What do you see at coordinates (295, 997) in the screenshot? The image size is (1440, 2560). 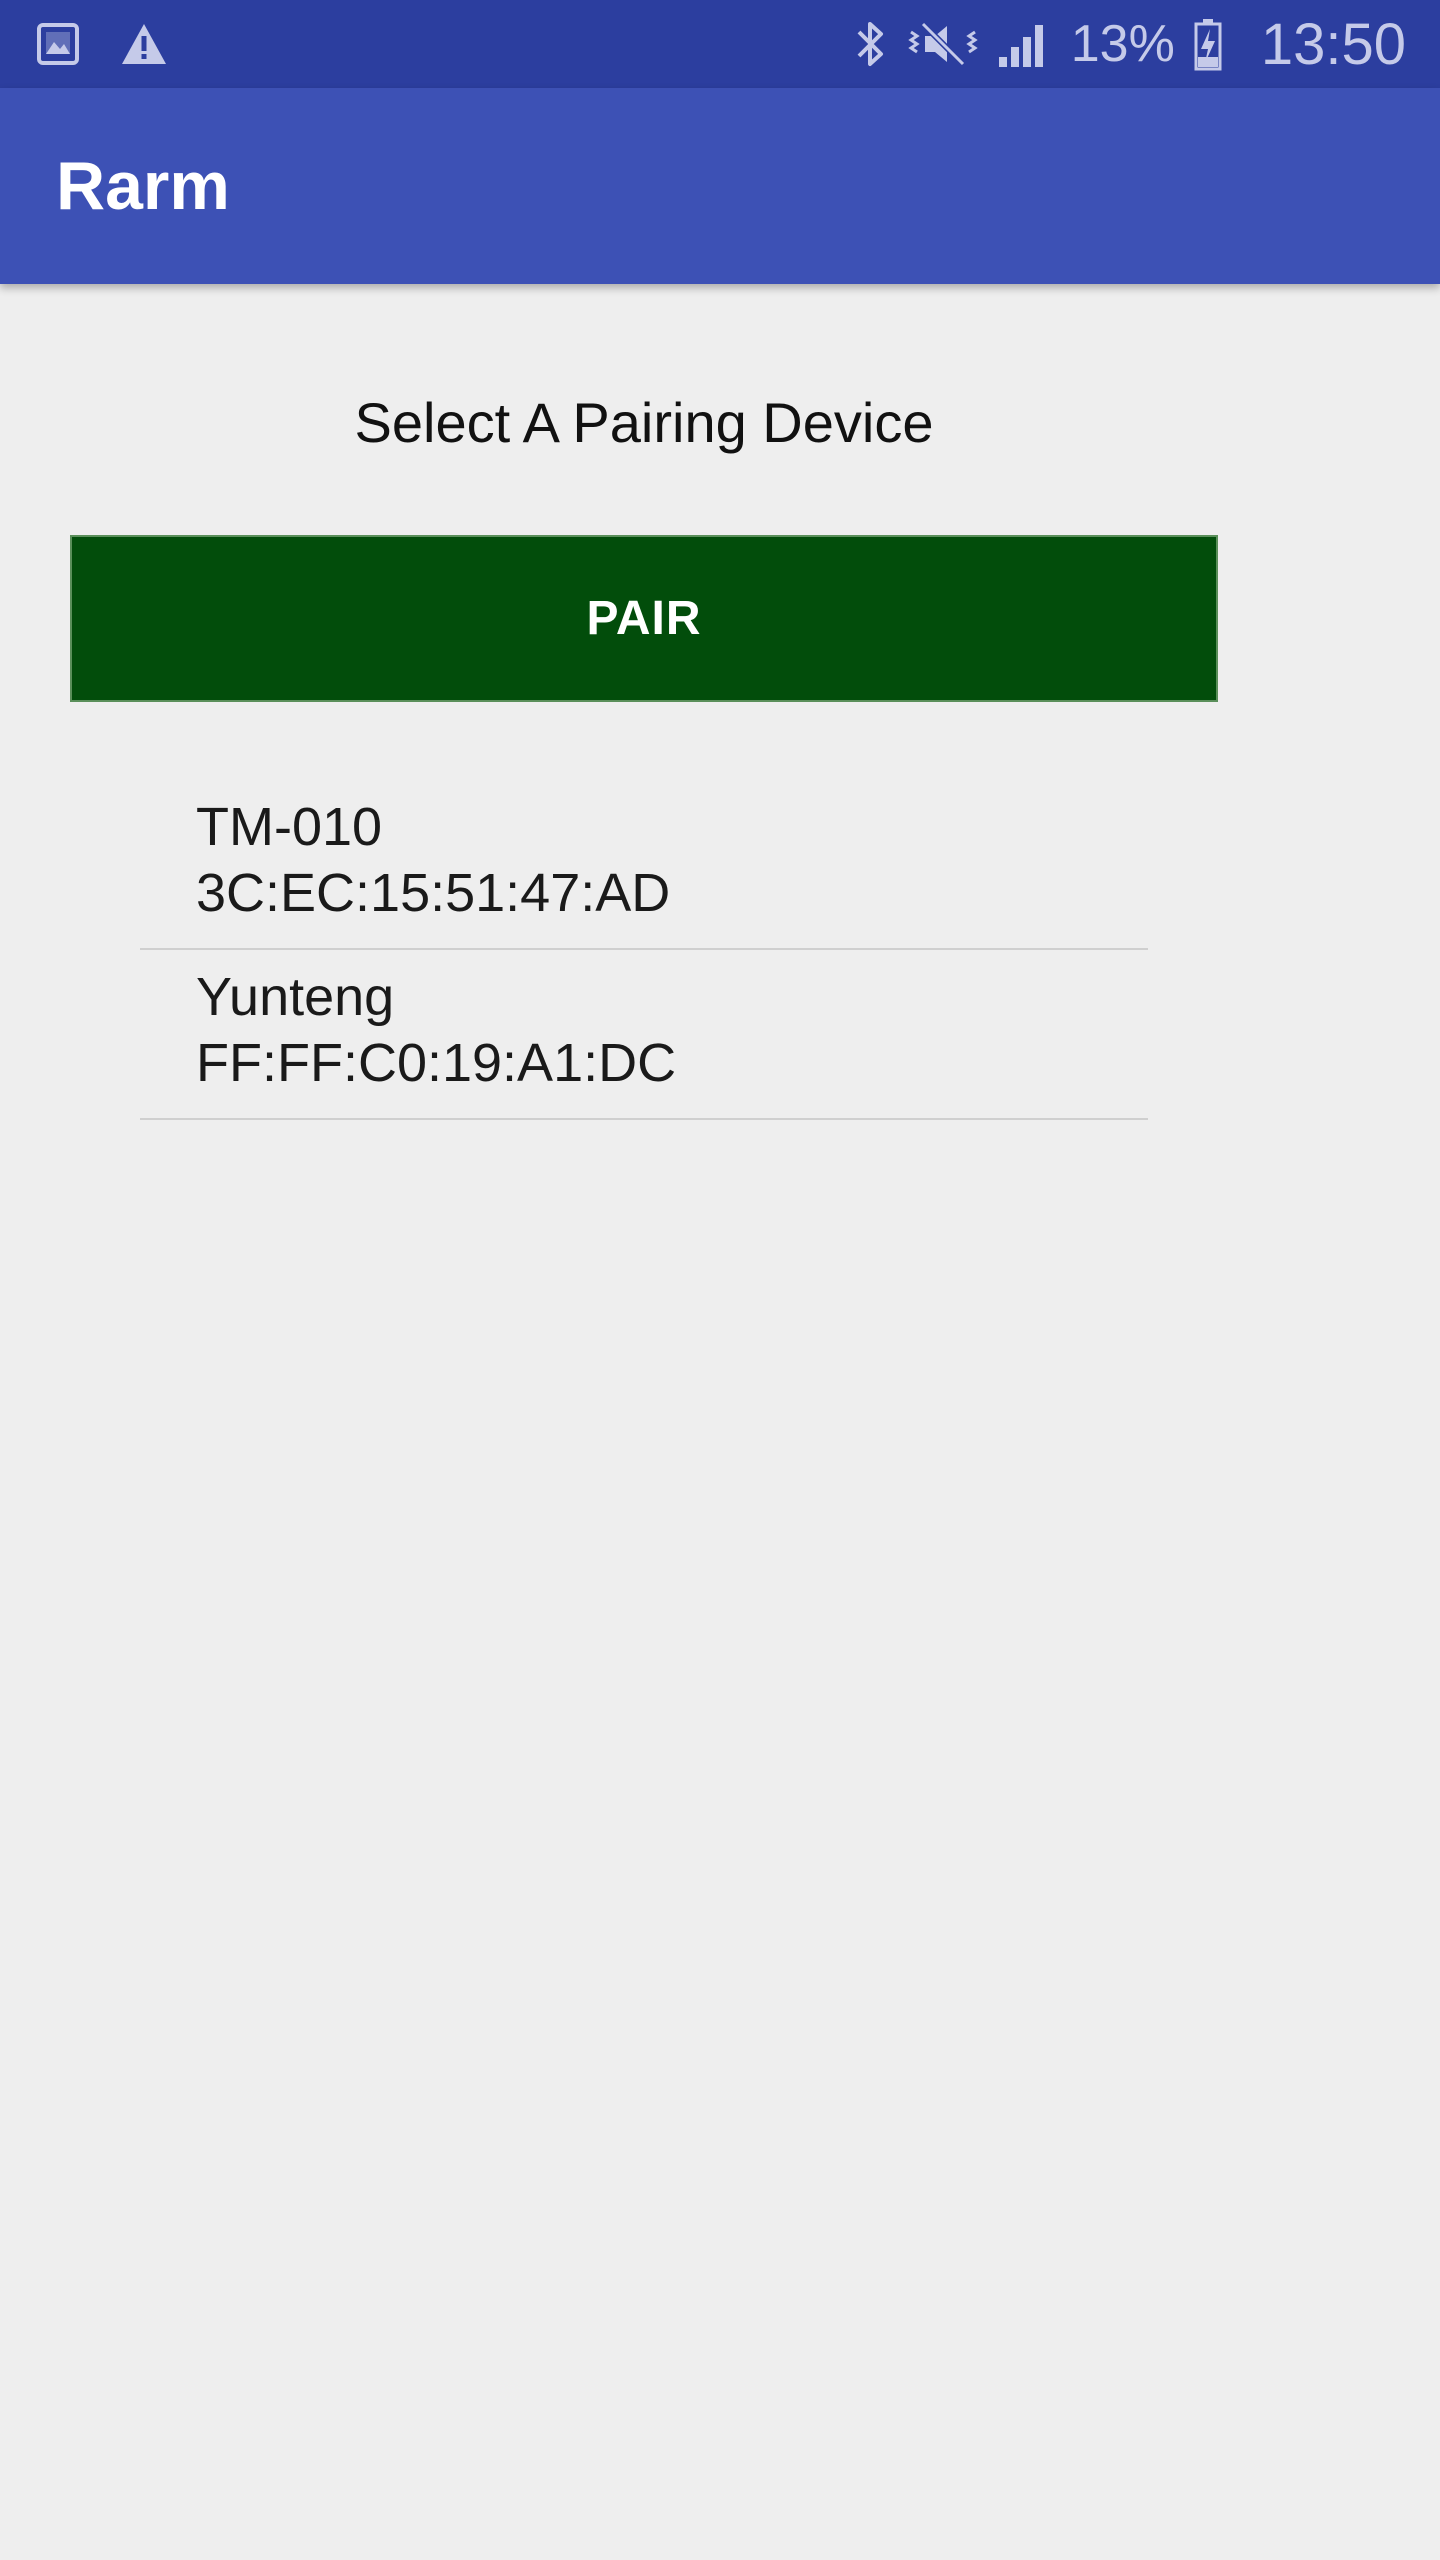 I see `device-name: Yunteng` at bounding box center [295, 997].